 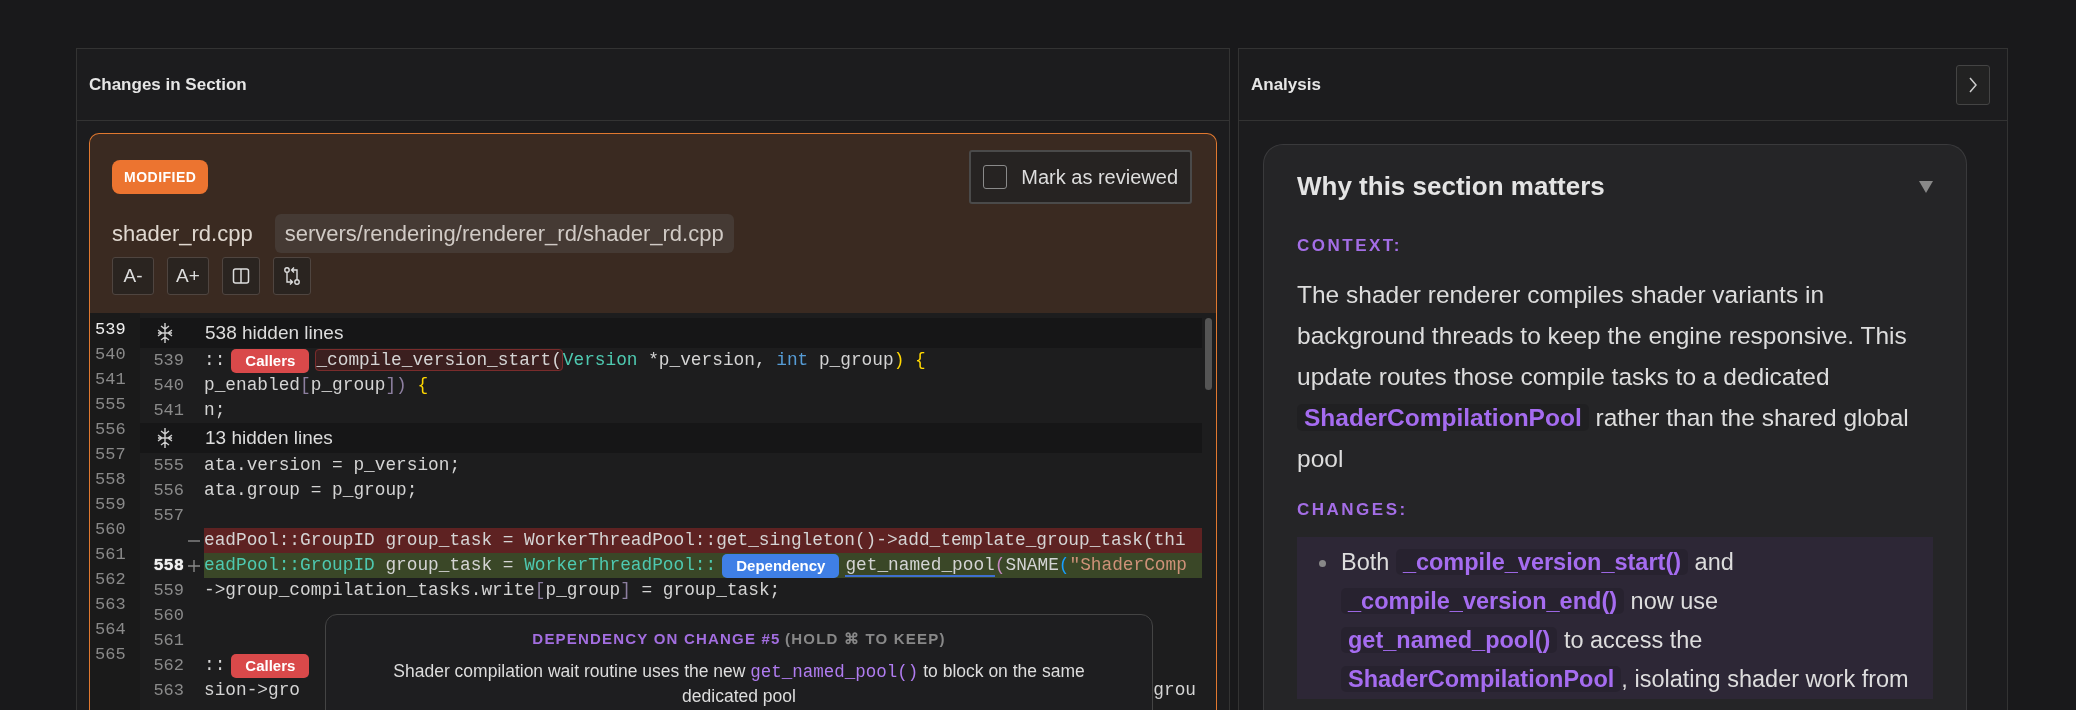 What do you see at coordinates (1286, 84) in the screenshot?
I see `panel-title: Analysis` at bounding box center [1286, 84].